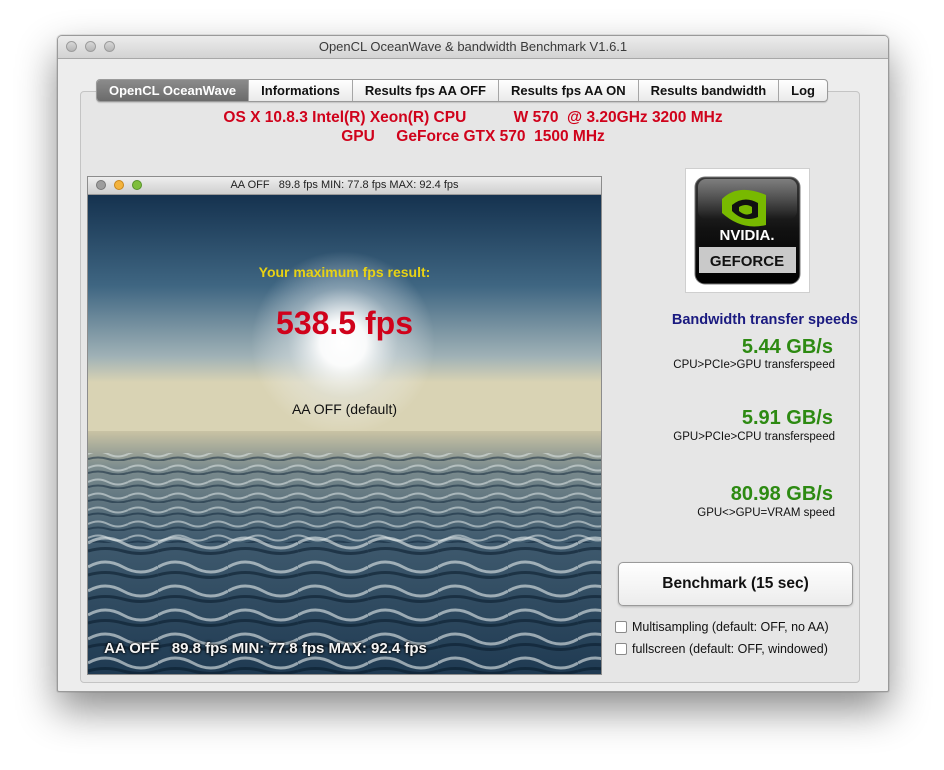  What do you see at coordinates (787, 418) in the screenshot?
I see `bandwidth-value-gpu-to-cpu: 5.91 GB/s` at bounding box center [787, 418].